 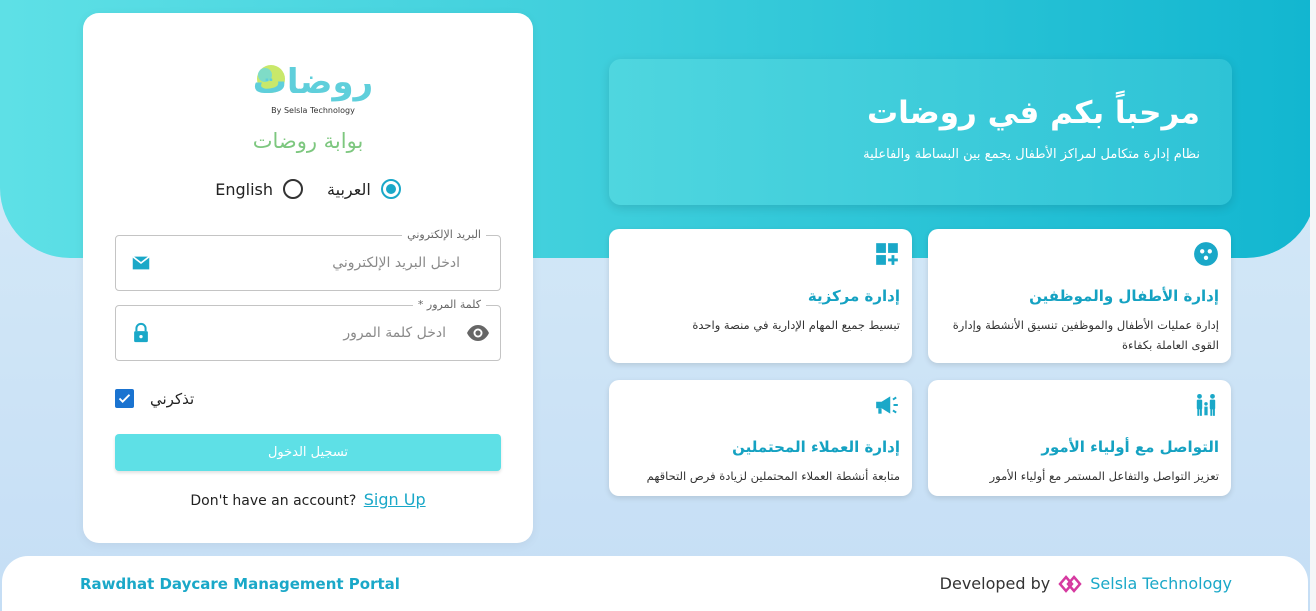 What do you see at coordinates (1206, 404) in the screenshot?
I see `family-icon` at bounding box center [1206, 404].